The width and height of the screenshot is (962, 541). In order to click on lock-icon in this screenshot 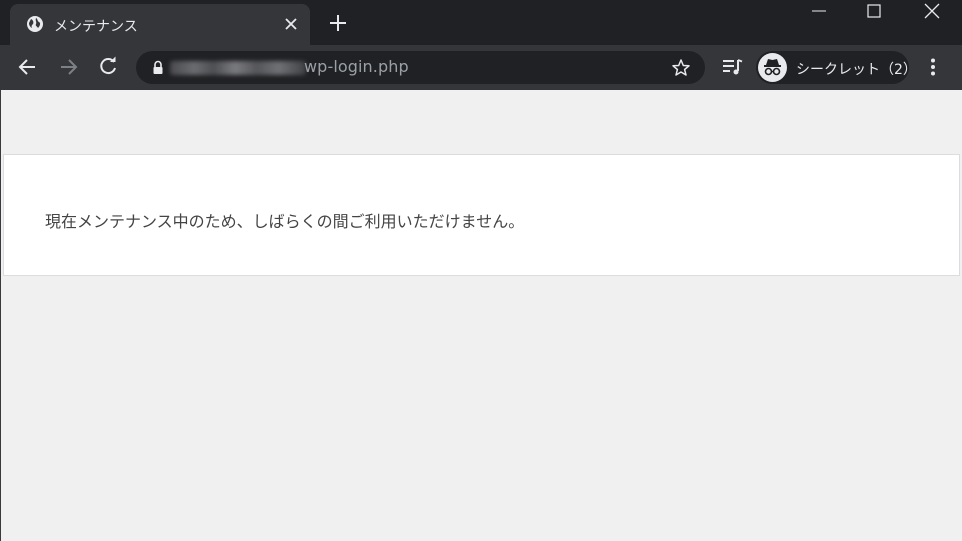, I will do `click(158, 67)`.